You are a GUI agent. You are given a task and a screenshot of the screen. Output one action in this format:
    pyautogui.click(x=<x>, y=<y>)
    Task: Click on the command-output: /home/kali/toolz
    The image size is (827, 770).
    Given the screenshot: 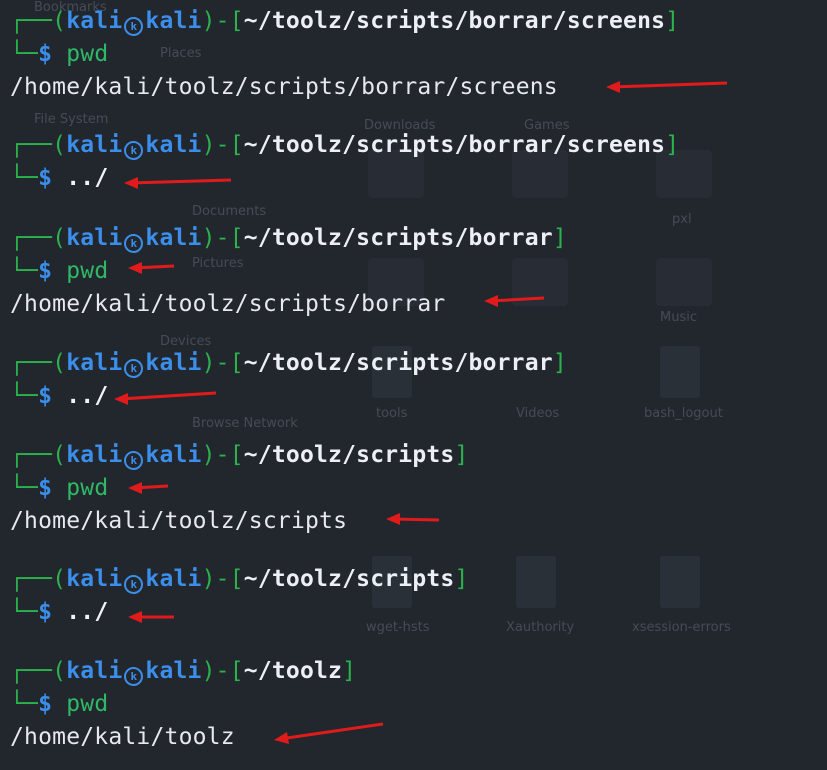 What is the action you would take?
    pyautogui.click(x=122, y=737)
    